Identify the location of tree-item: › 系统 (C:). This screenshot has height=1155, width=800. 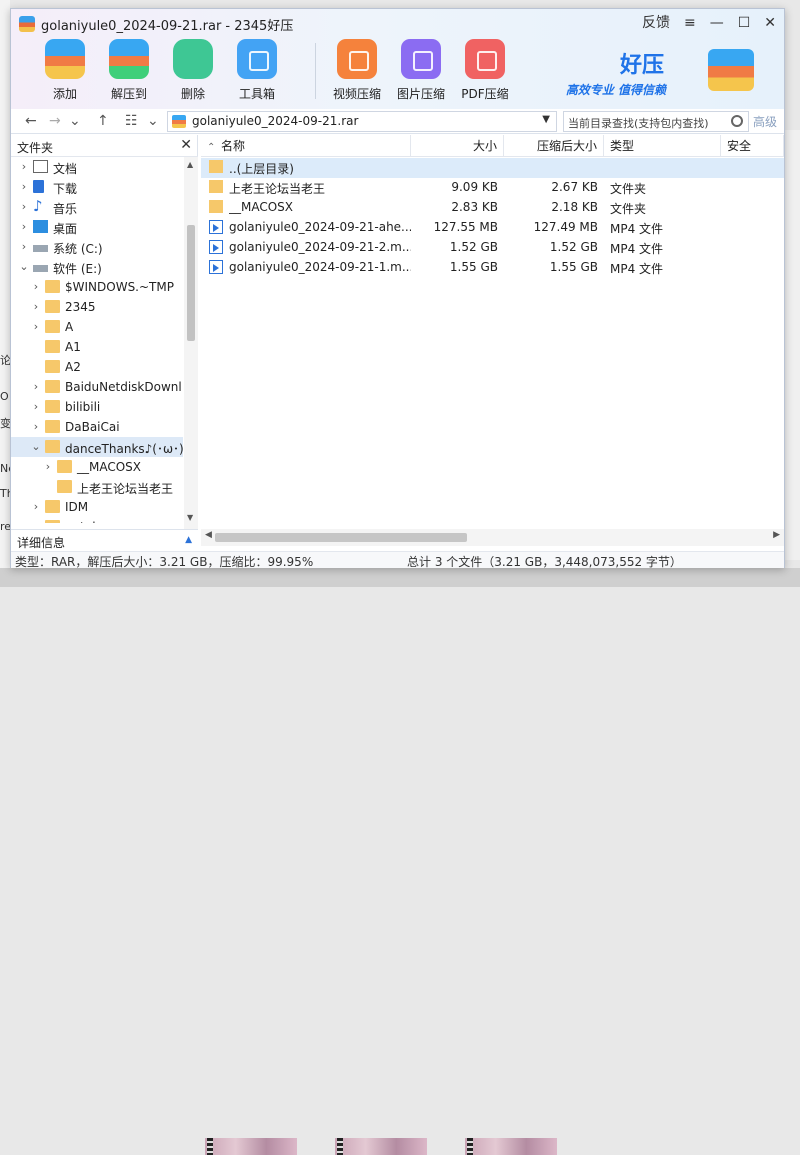
(97, 247).